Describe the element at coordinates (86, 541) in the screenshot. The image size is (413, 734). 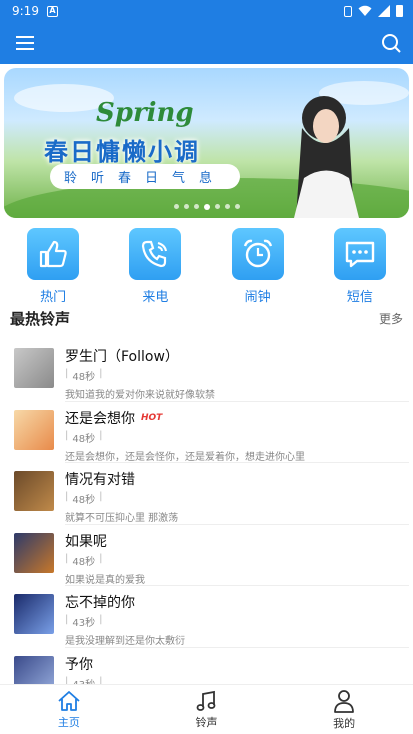
I see `song-title: 如果呢` at that location.